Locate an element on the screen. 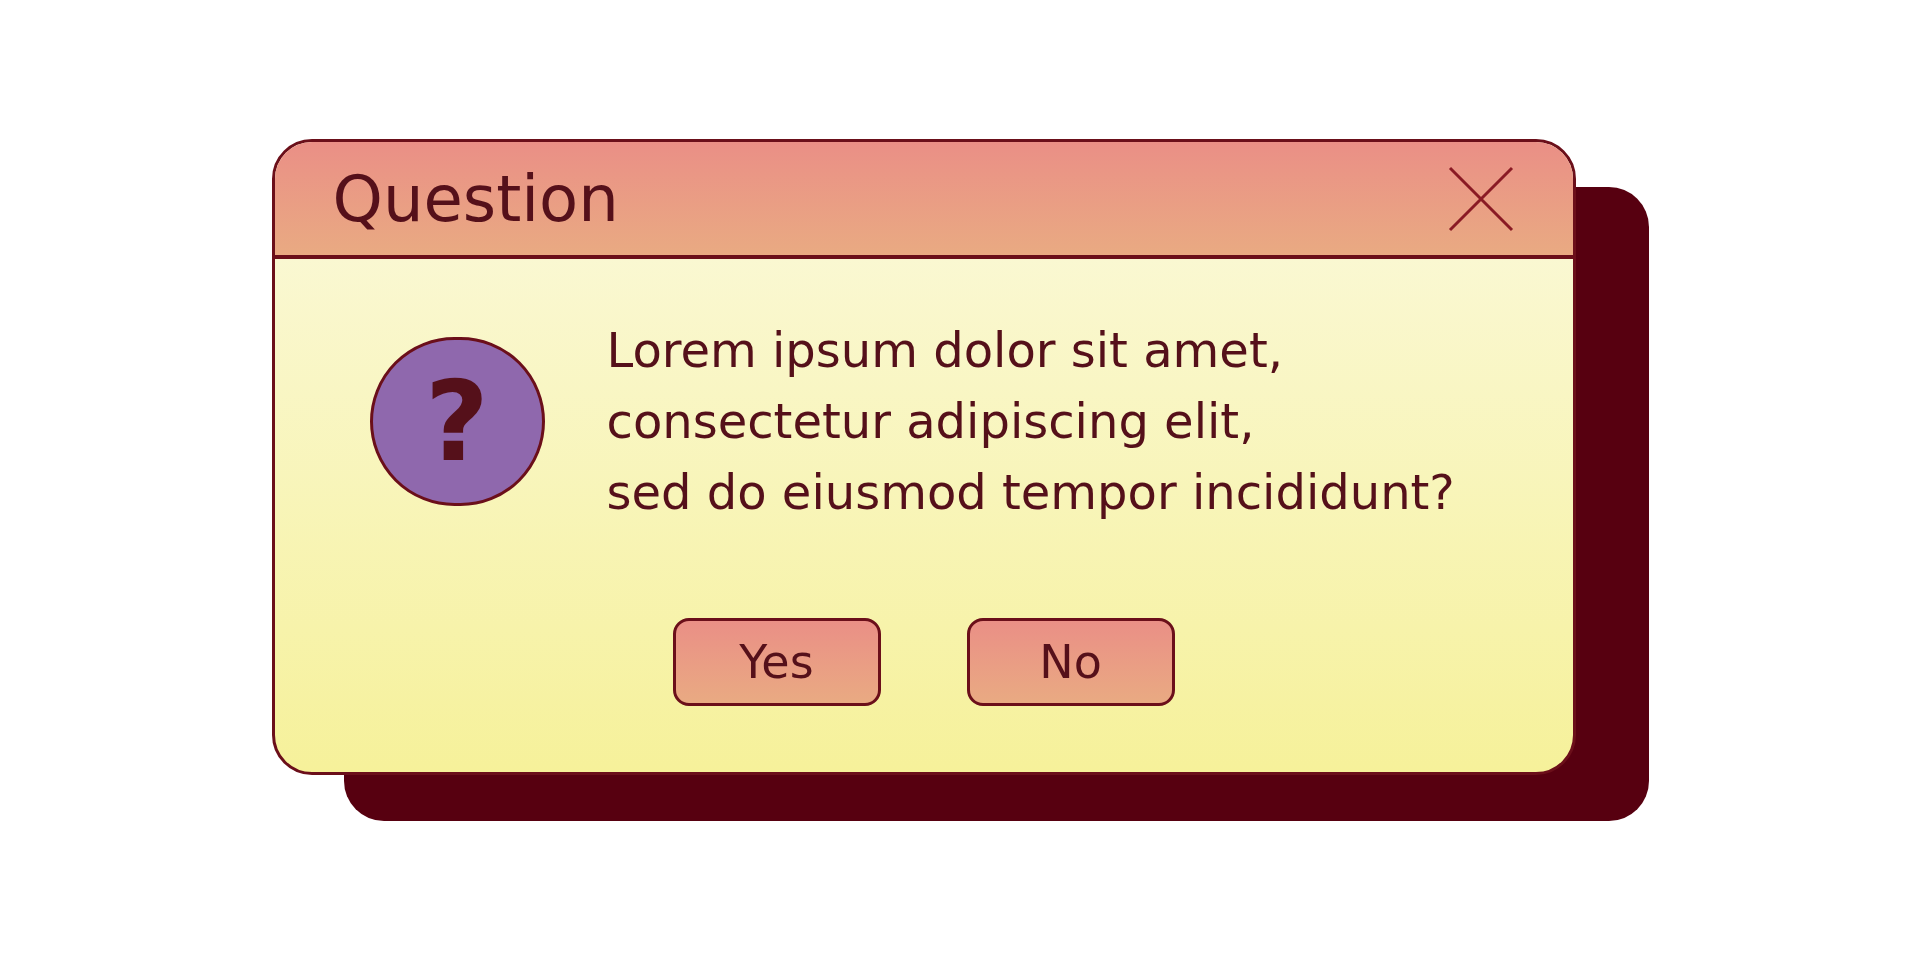  message-text: Lorem ipsum dolor sit amet, consectetur adipiscing elit, sed do eiusmod tempor incididunt? is located at coordinates (1030, 421).